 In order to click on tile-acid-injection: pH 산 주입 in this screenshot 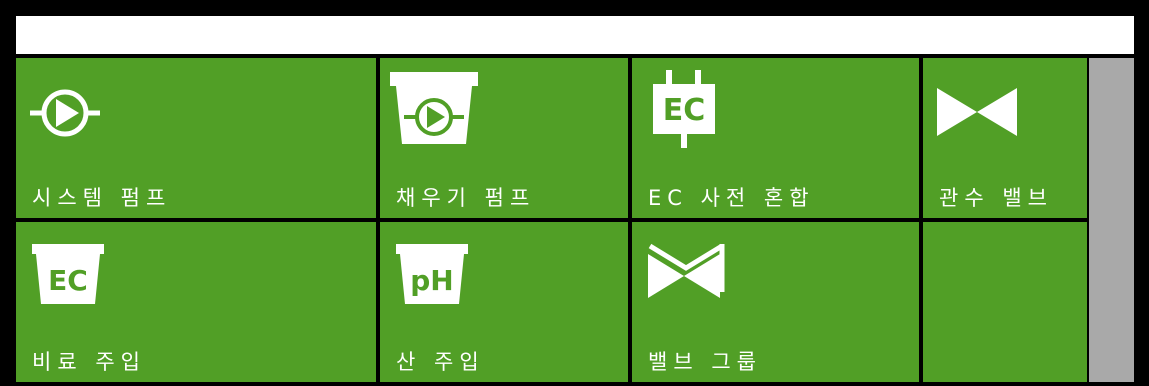, I will do `click(504, 302)`.